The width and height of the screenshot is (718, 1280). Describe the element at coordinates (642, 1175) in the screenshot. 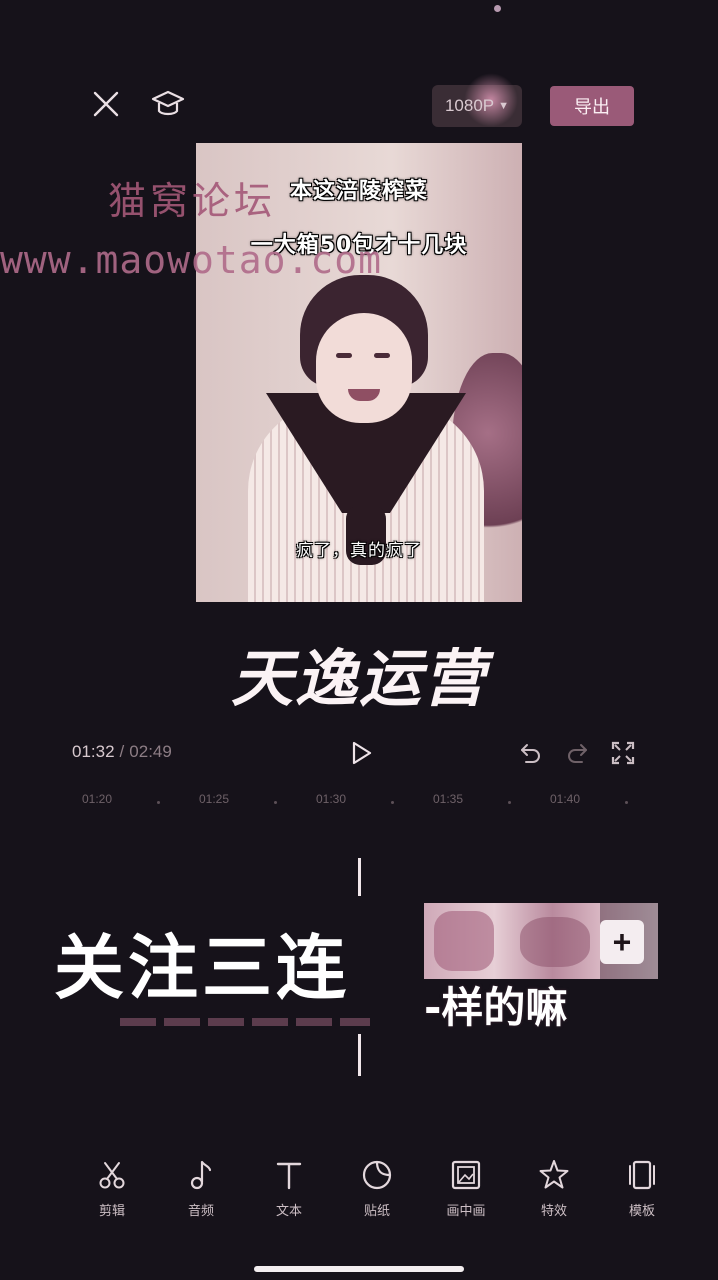

I see `template-icon` at that location.